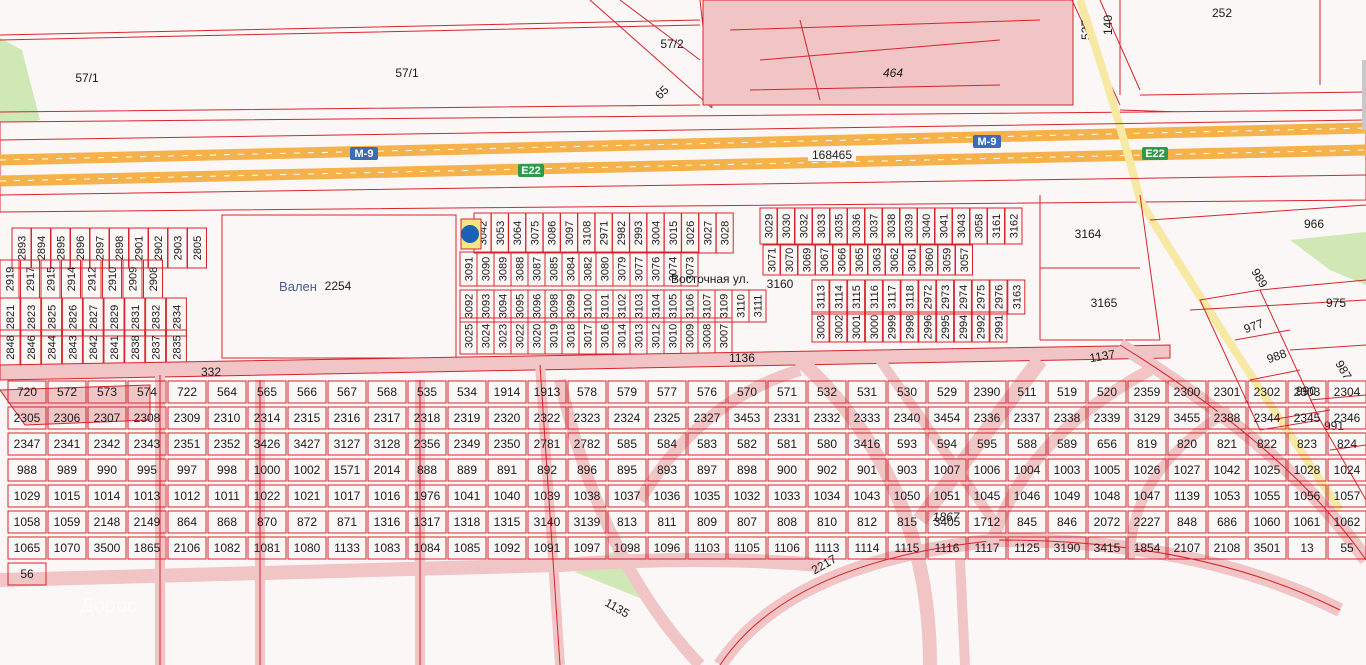 The image size is (1366, 665). I want to click on parcel-number: 534, so click(467, 392).